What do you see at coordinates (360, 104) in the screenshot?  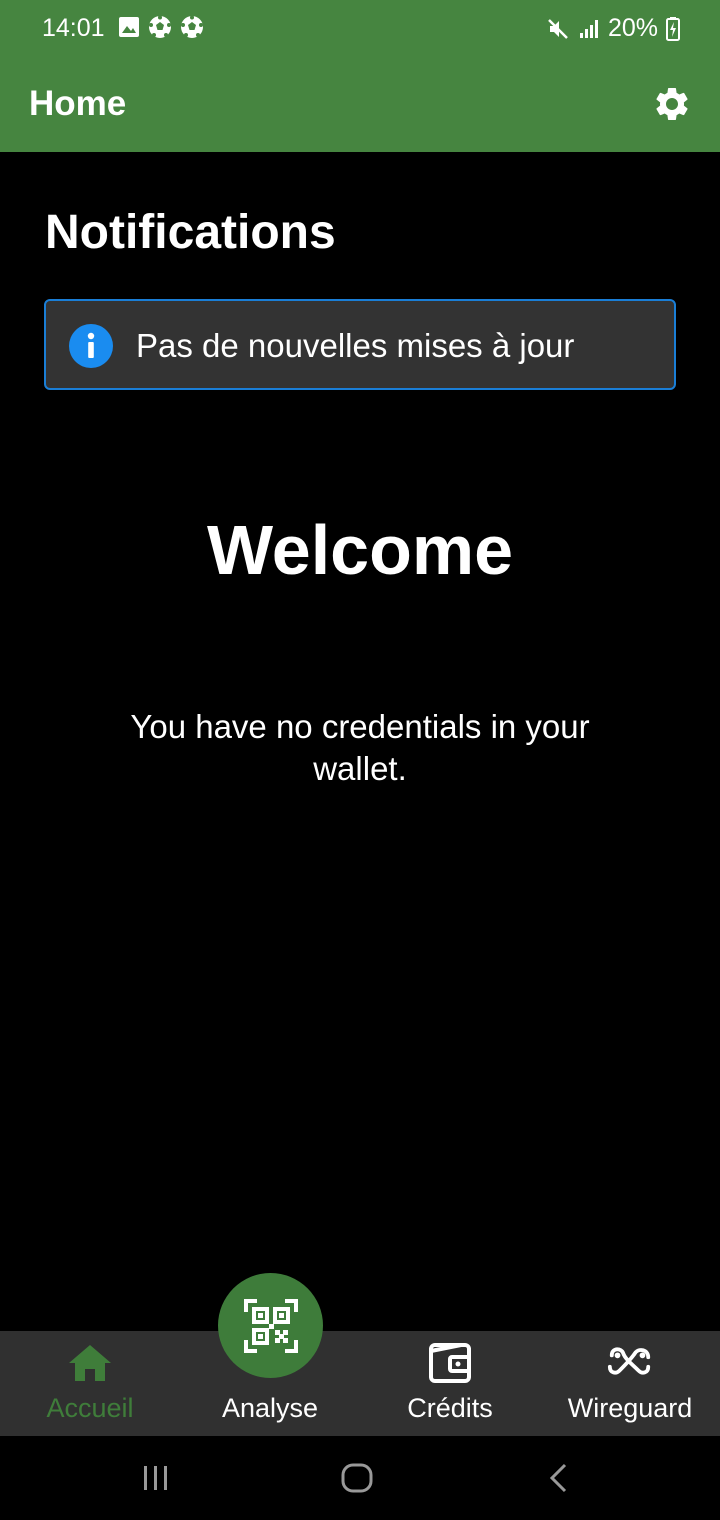 I see `app-bar: Home` at bounding box center [360, 104].